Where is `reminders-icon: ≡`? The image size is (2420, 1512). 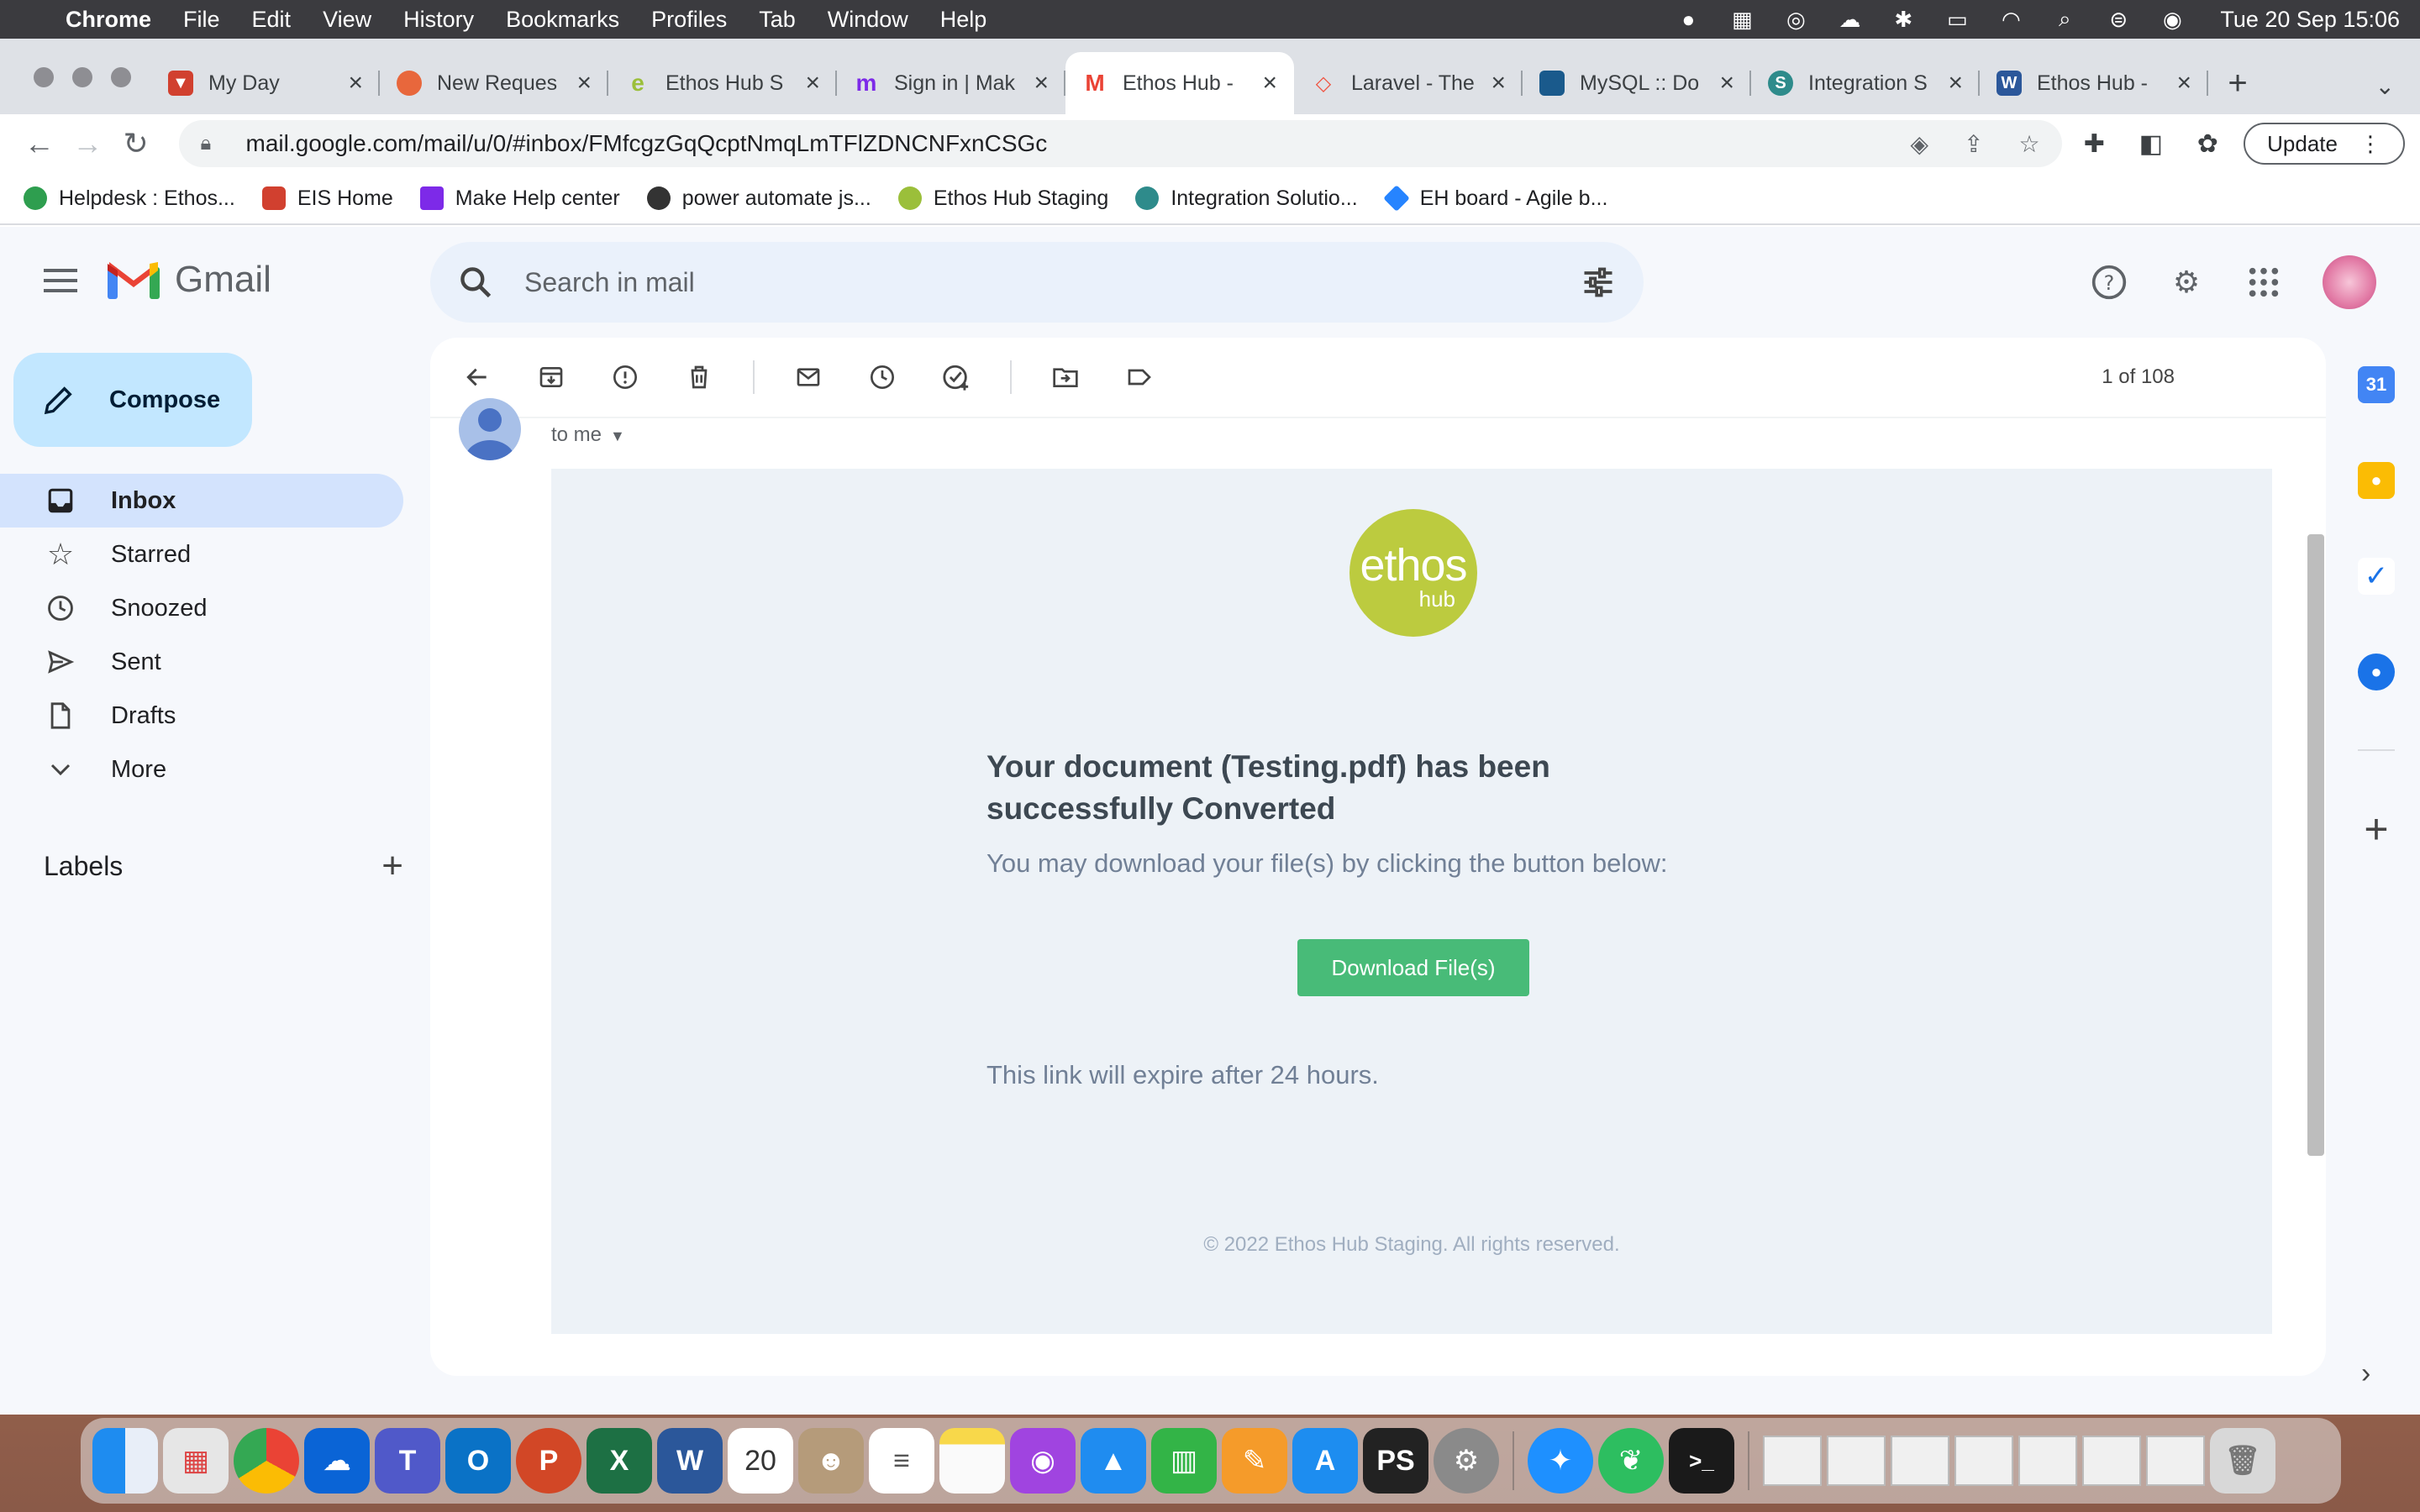
reminders-icon: ≡ is located at coordinates (901, 1461).